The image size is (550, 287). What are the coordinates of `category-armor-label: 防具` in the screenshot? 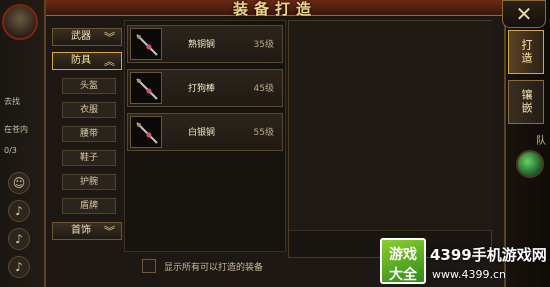 It's located at (81, 60).